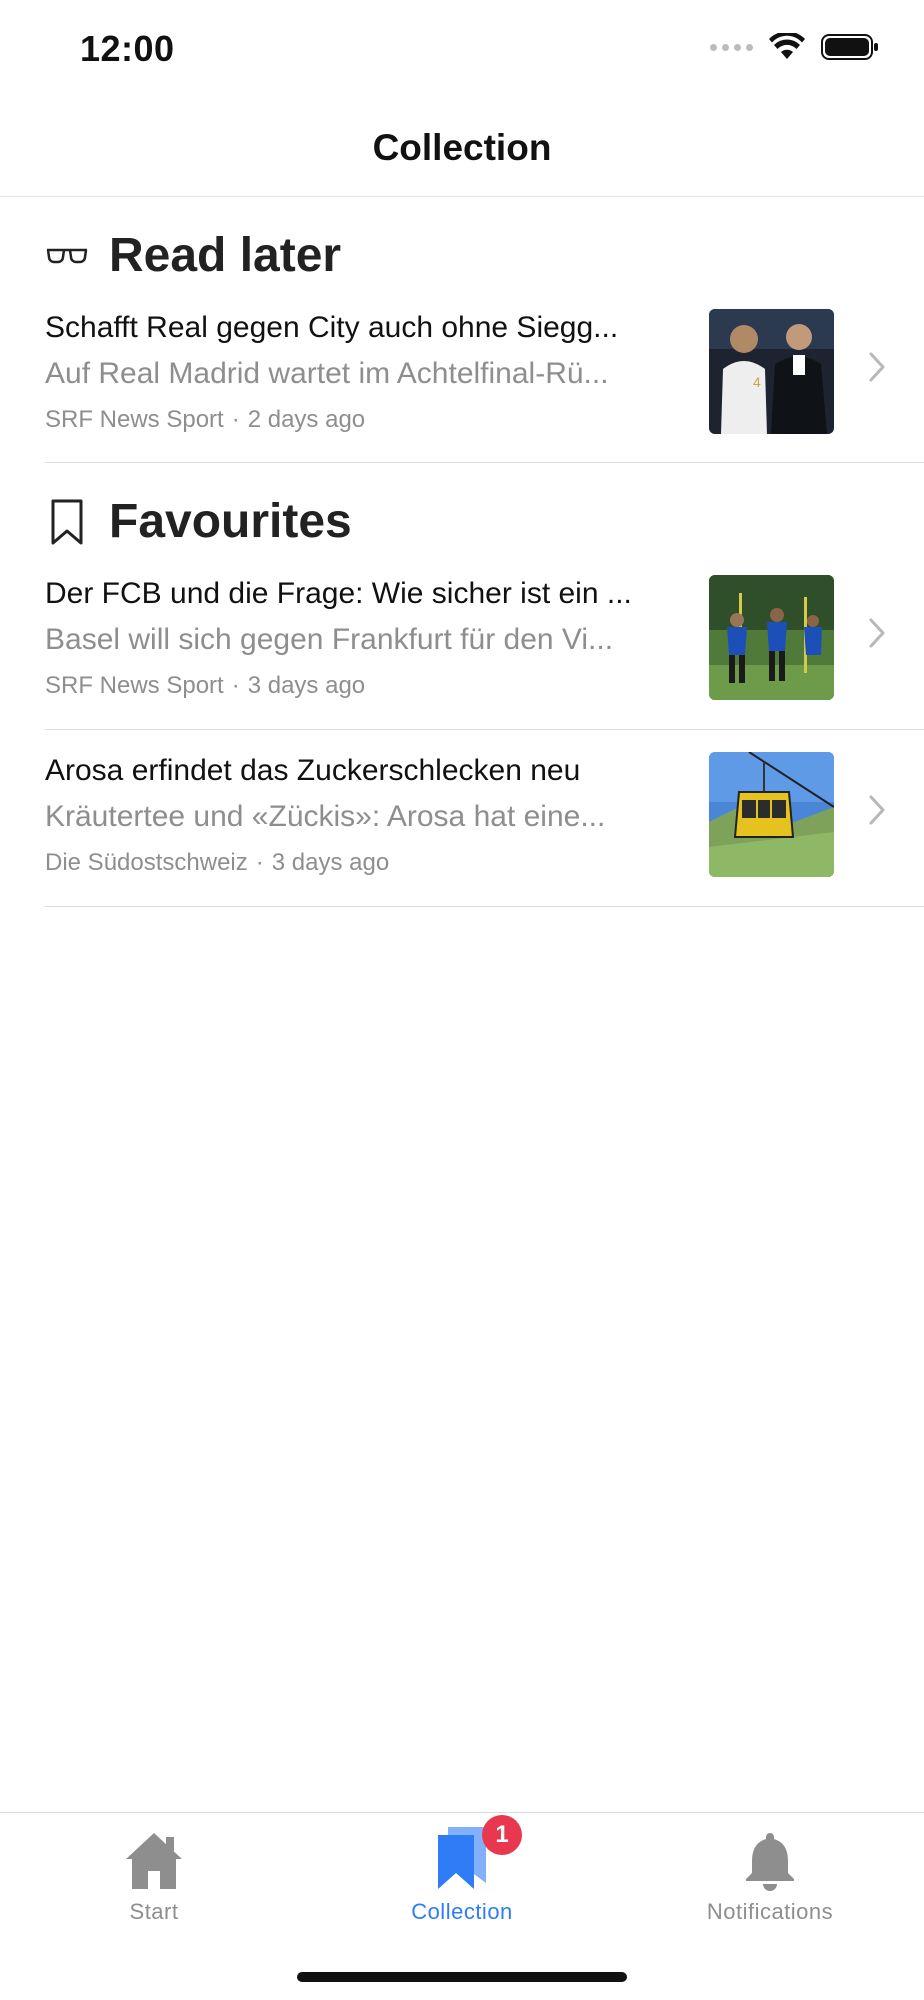 This screenshot has width=924, height=2000. I want to click on article-time: 2 days ago, so click(306, 419).